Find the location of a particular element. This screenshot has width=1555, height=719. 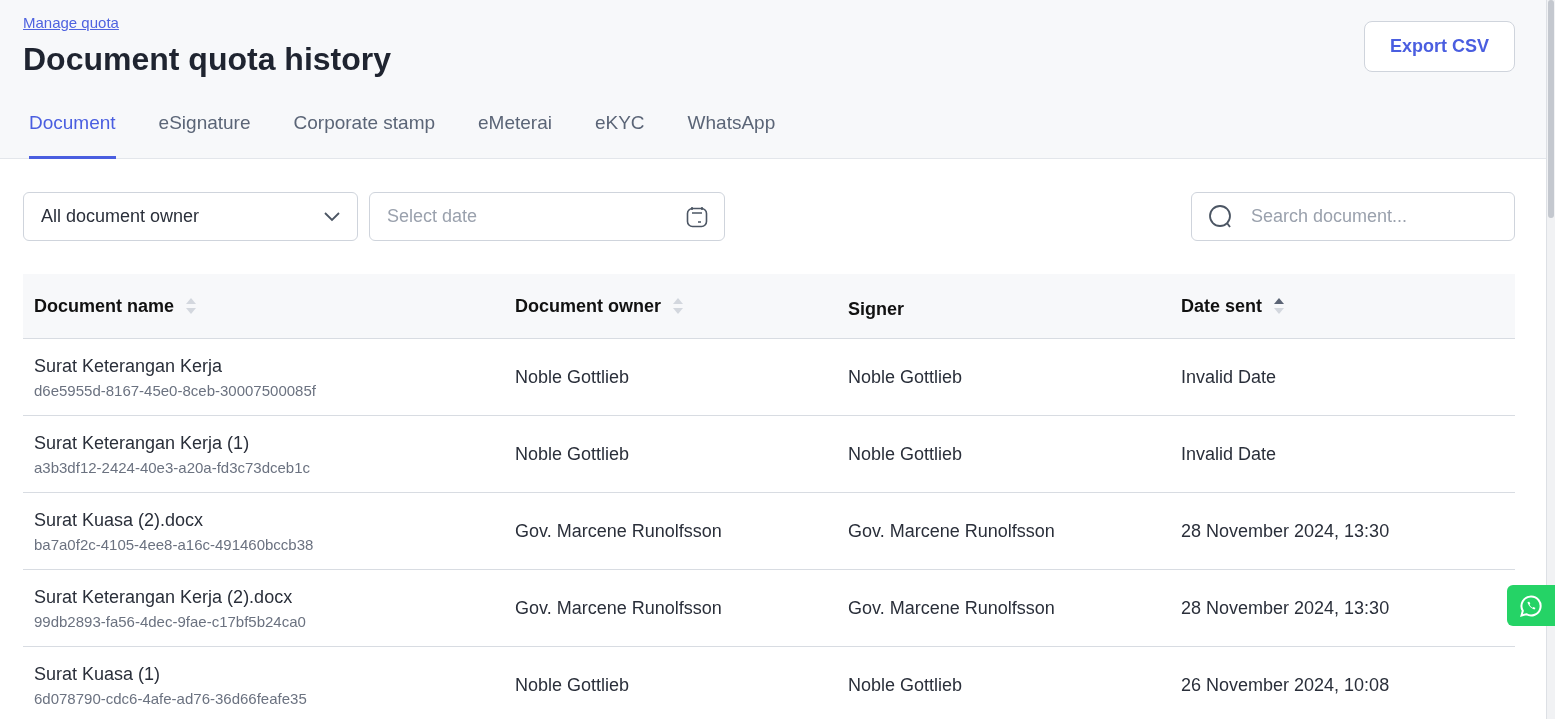

tab: eMeterai is located at coordinates (515, 135).